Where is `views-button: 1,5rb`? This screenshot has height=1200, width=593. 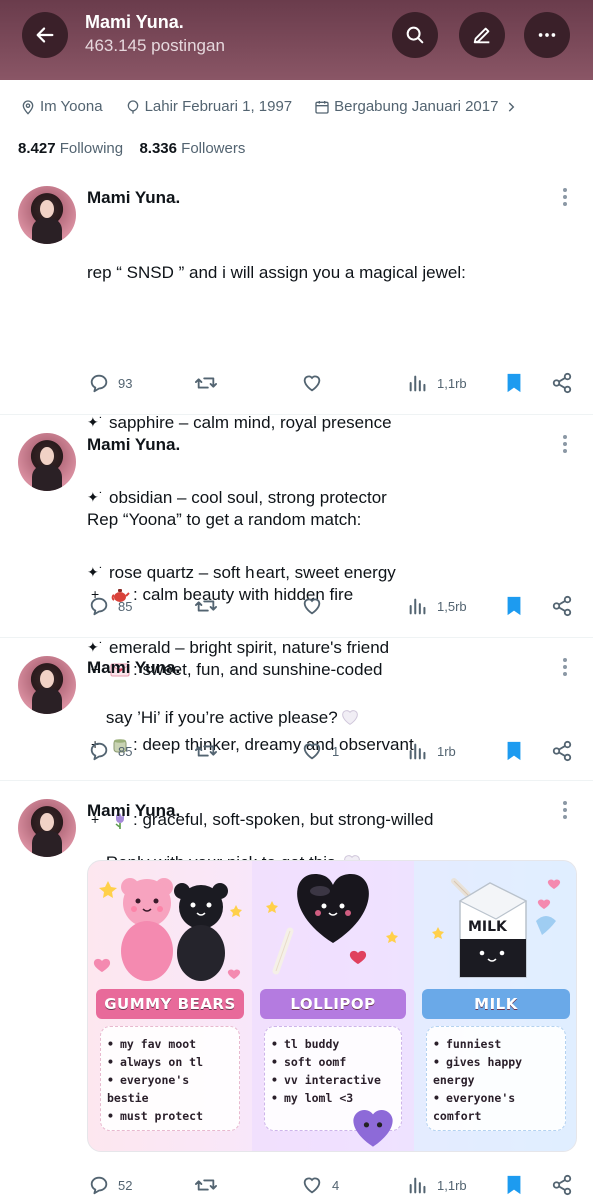 views-button: 1,5rb is located at coordinates (437, 606).